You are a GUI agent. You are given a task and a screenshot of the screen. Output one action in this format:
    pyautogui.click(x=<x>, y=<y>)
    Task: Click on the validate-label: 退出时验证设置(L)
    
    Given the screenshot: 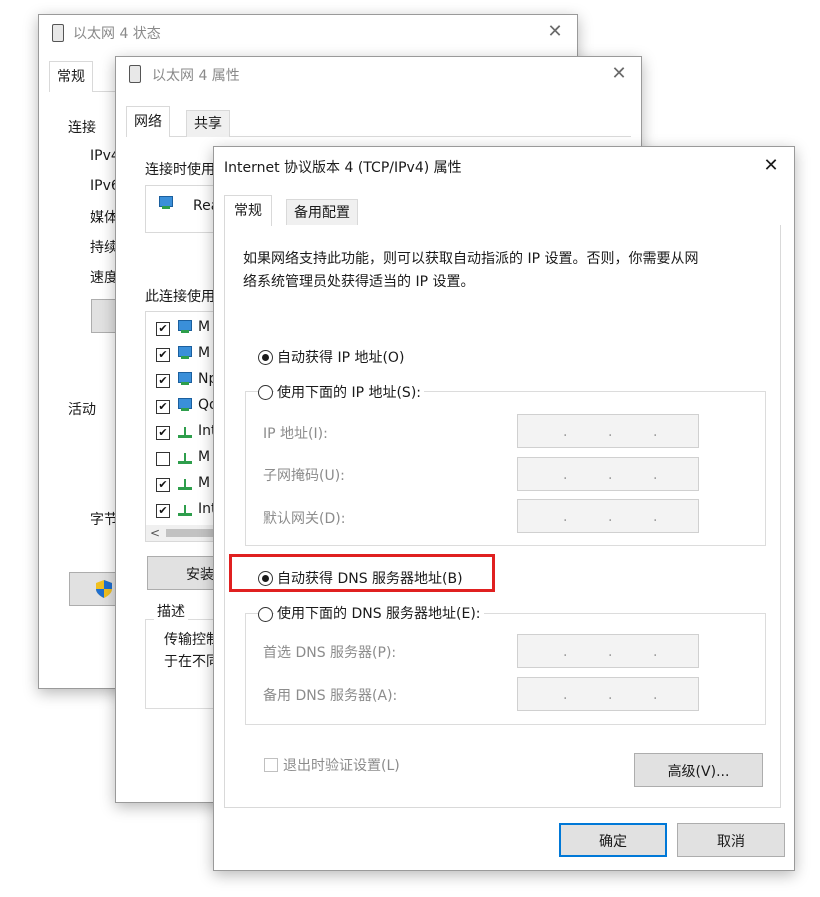 What is the action you would take?
    pyautogui.click(x=341, y=765)
    